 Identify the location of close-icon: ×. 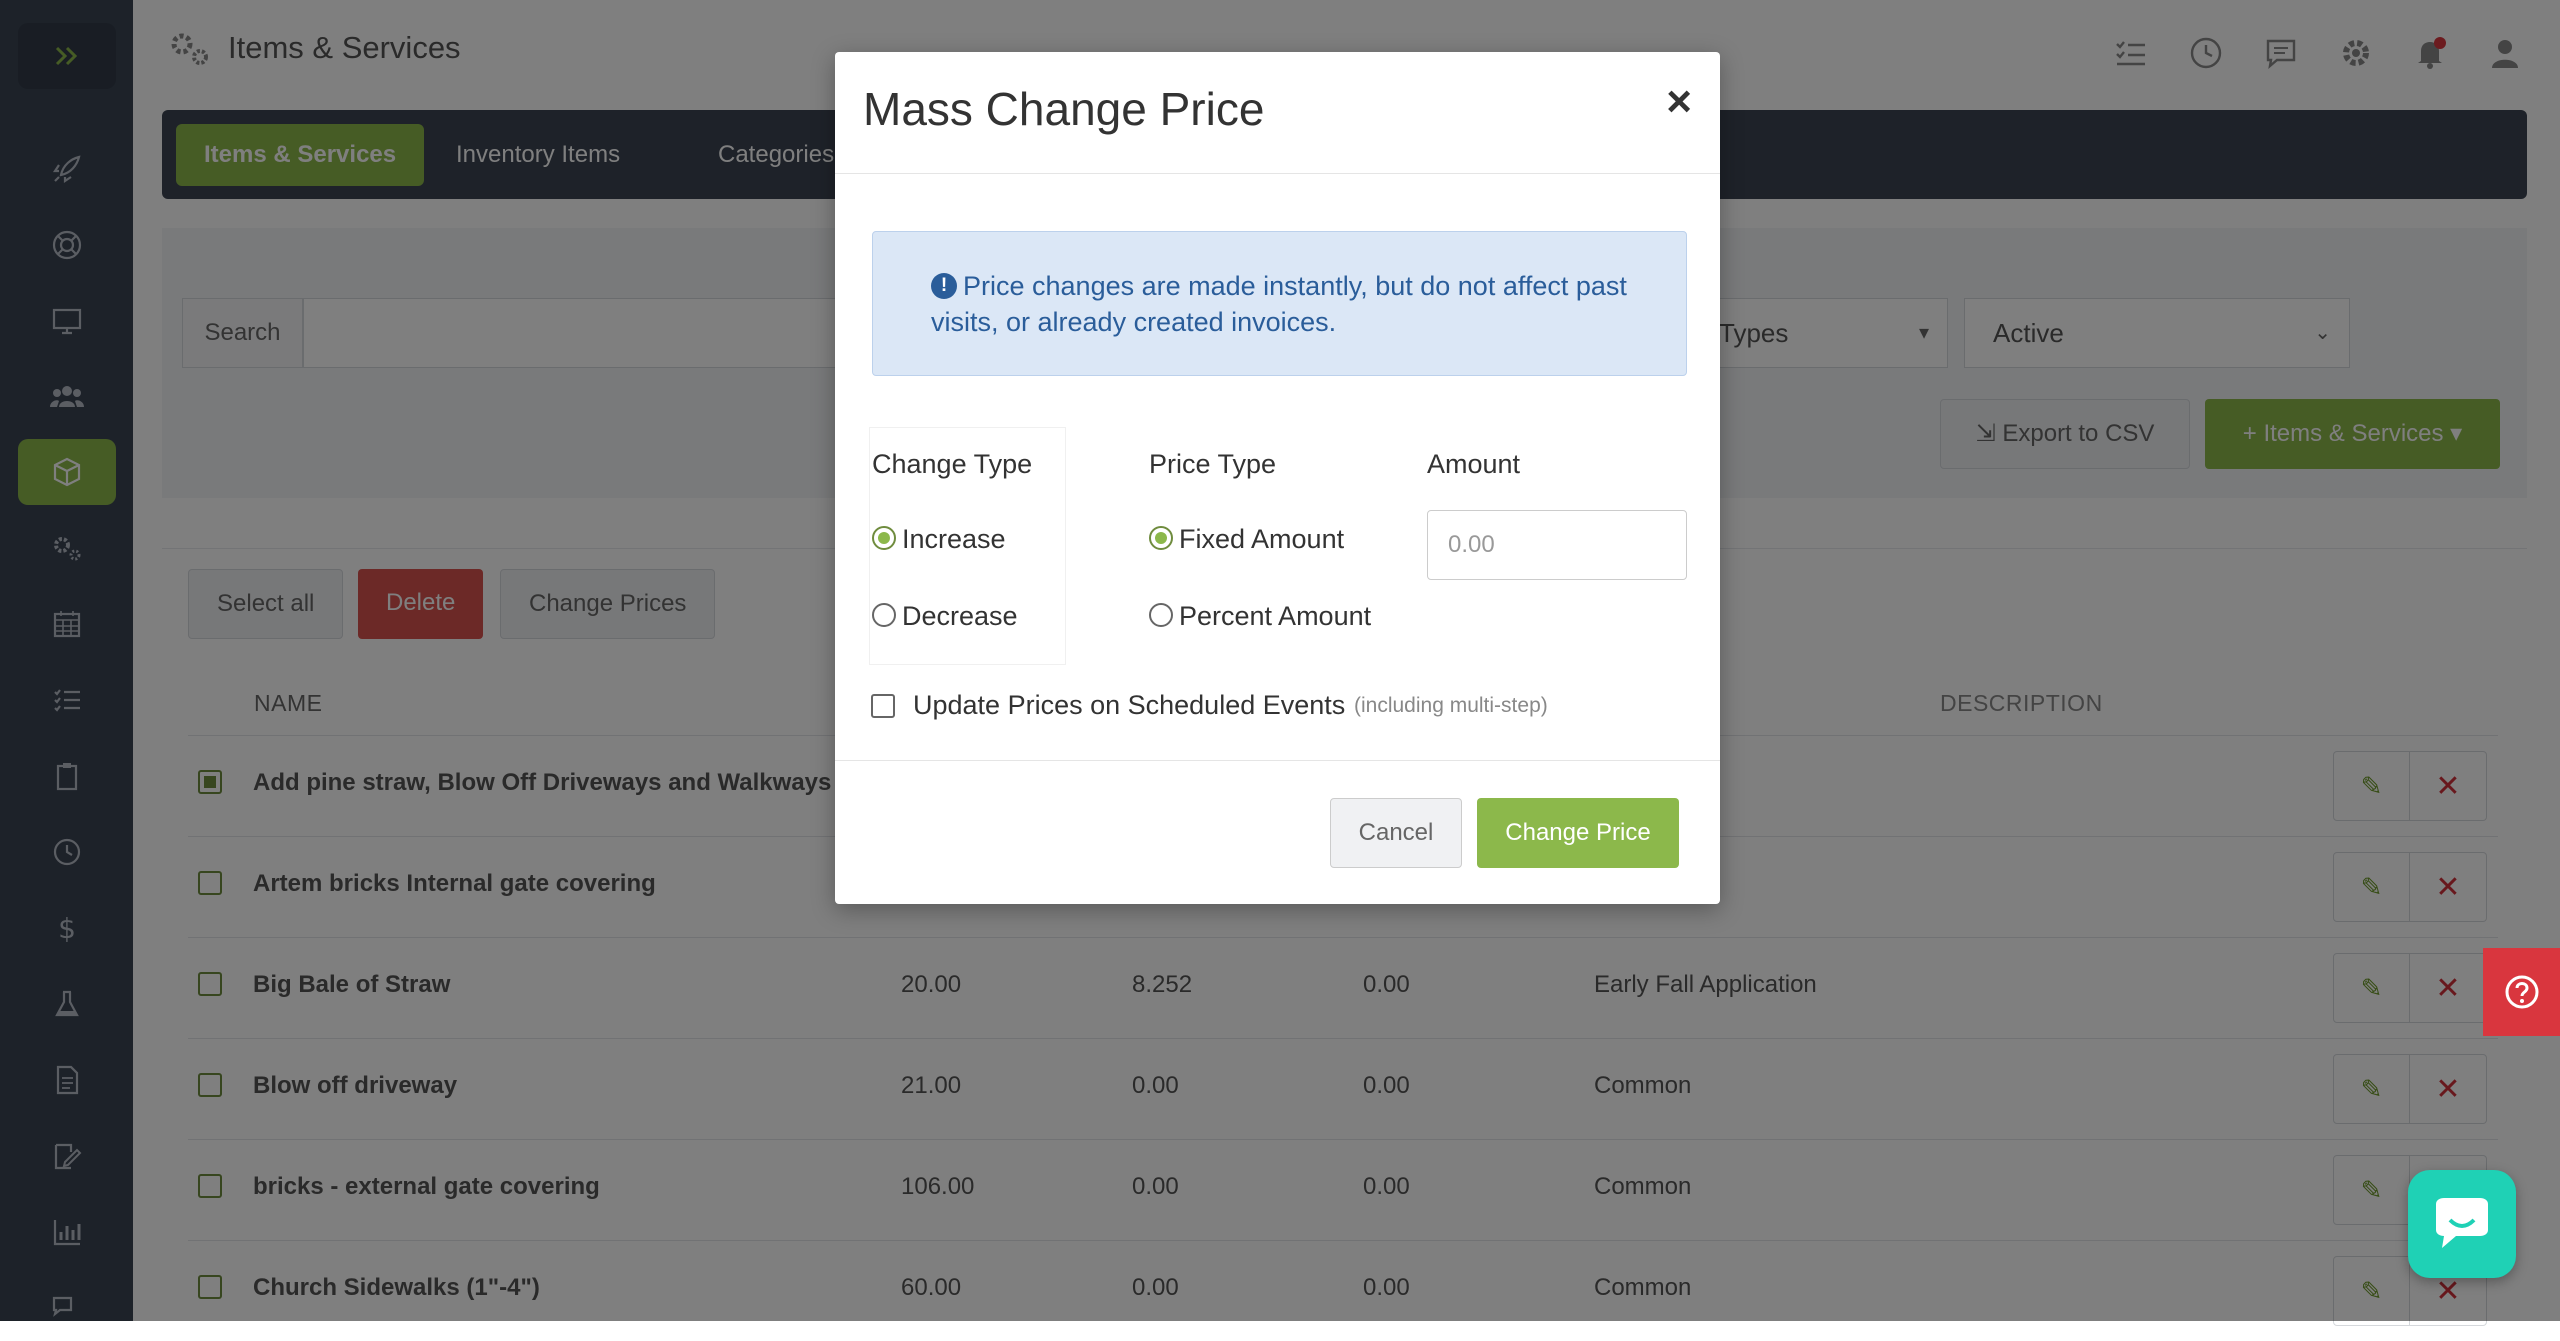
(1679, 102).